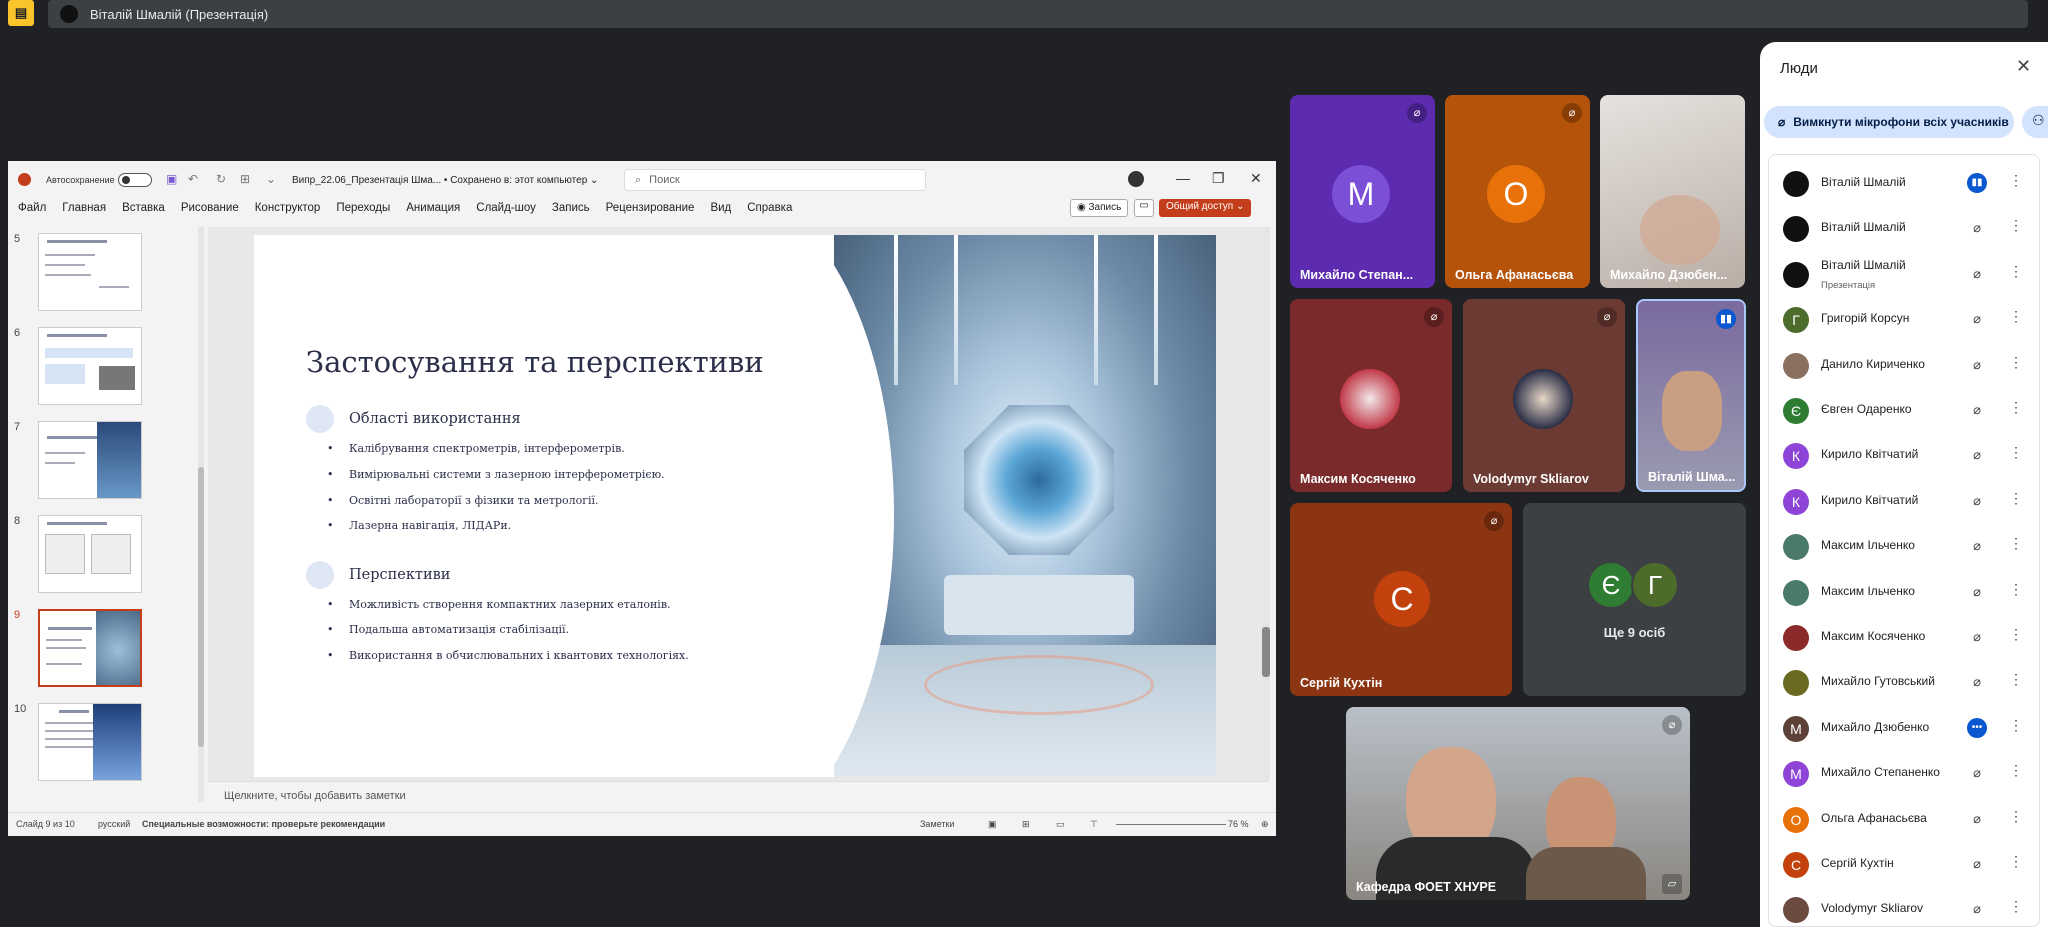 This screenshot has height=927, width=2048. What do you see at coordinates (221, 179) in the screenshot?
I see `redo-icon: ↻` at bounding box center [221, 179].